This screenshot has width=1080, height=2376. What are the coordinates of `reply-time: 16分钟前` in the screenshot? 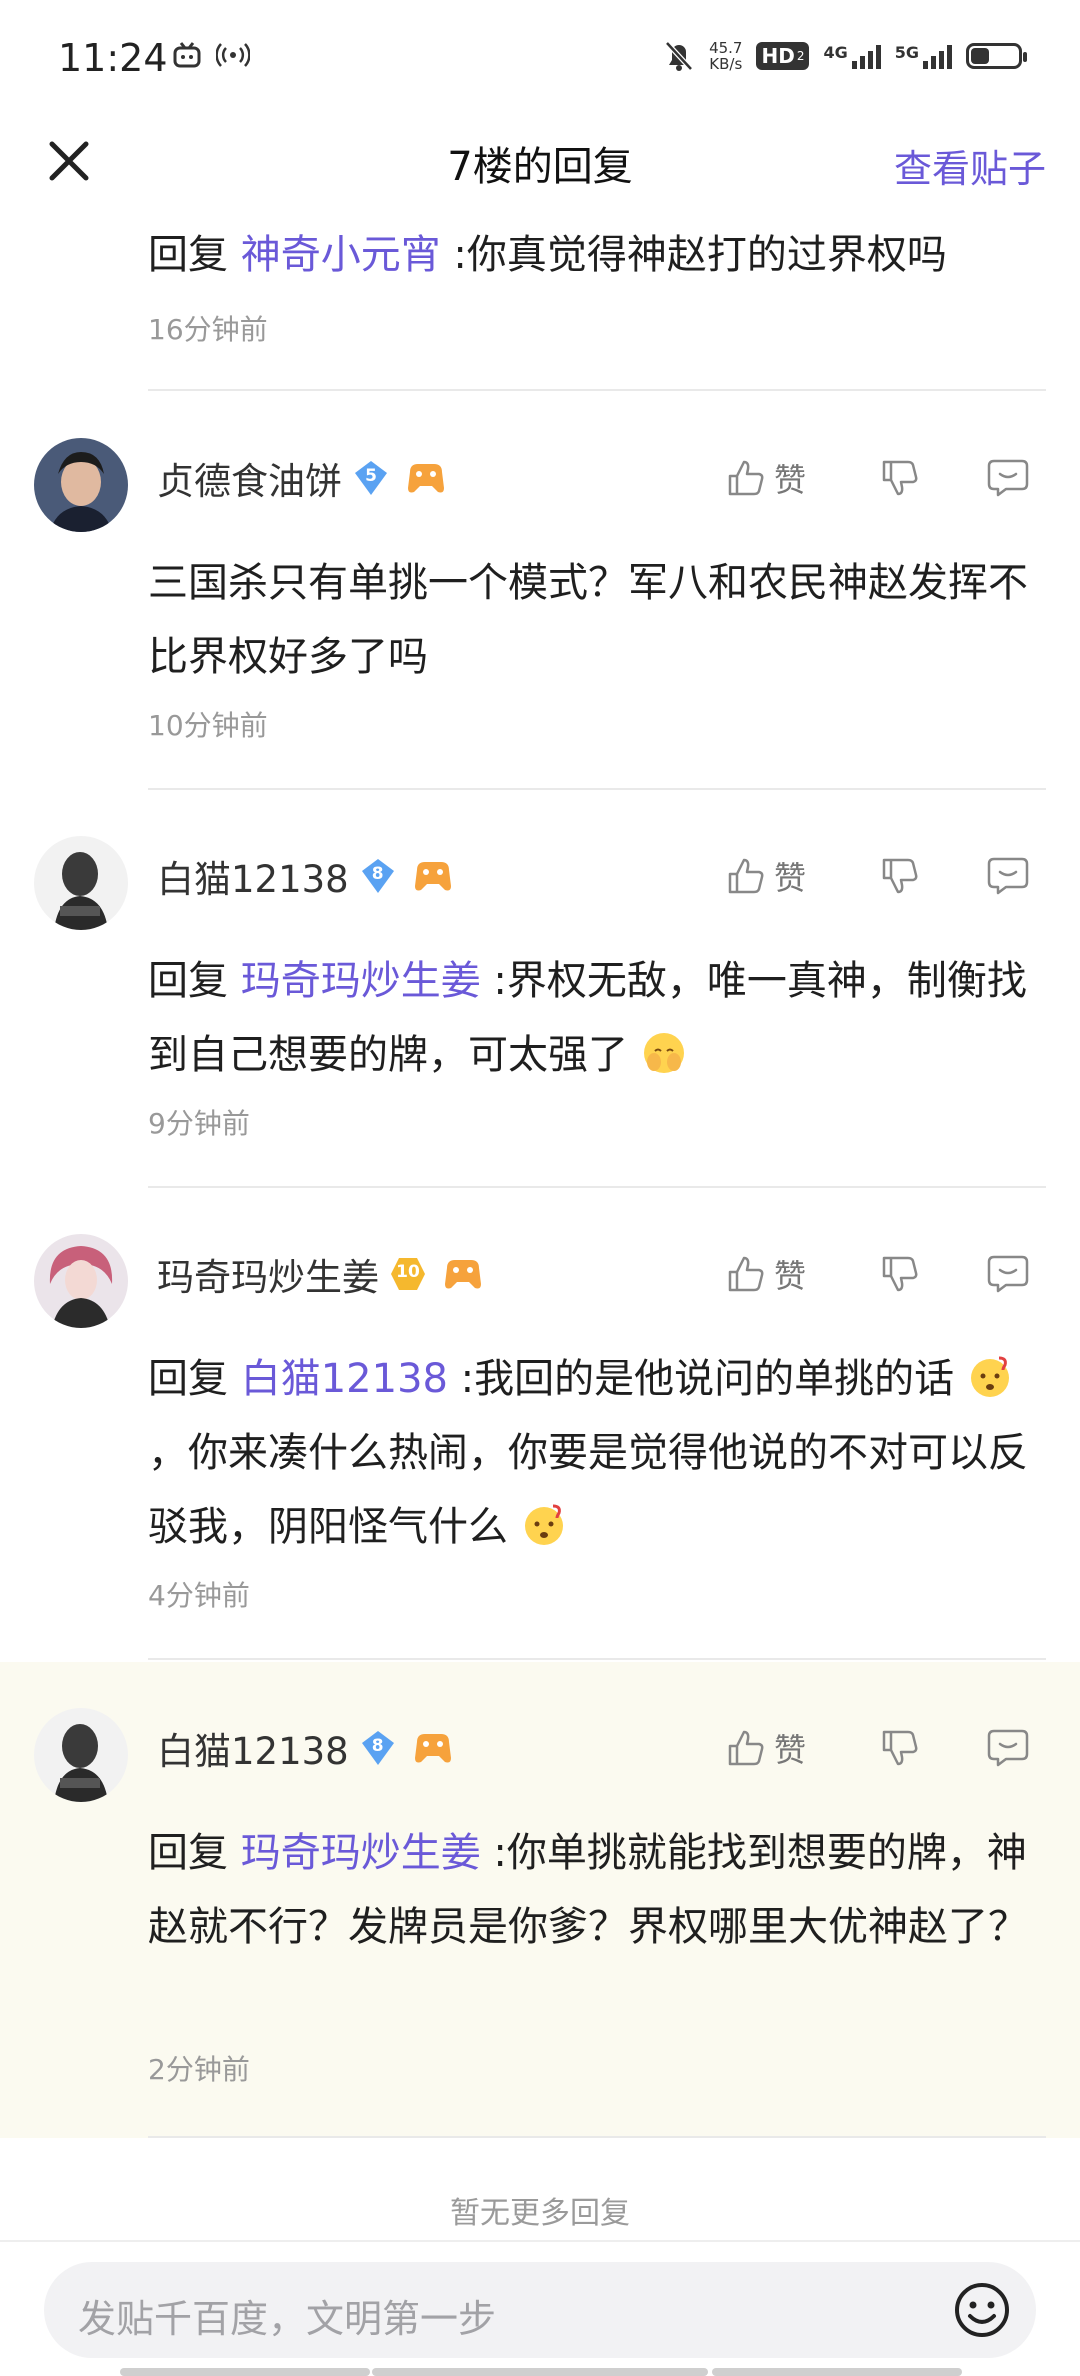 It's located at (208, 329).